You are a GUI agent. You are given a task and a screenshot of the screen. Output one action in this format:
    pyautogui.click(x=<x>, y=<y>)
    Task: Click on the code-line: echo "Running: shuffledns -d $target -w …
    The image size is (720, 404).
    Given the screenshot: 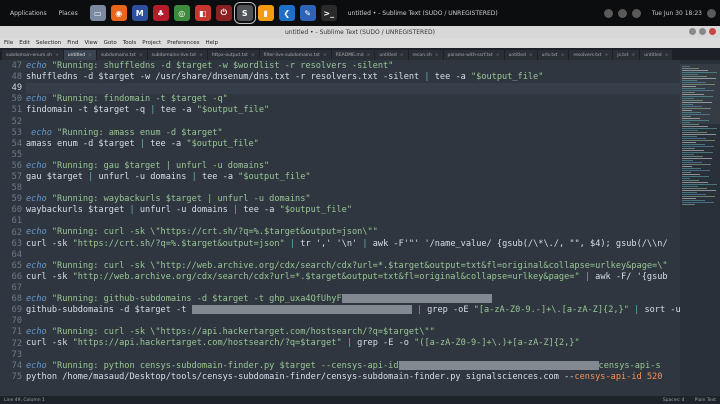 What is the action you would take?
    pyautogui.click(x=353, y=66)
    